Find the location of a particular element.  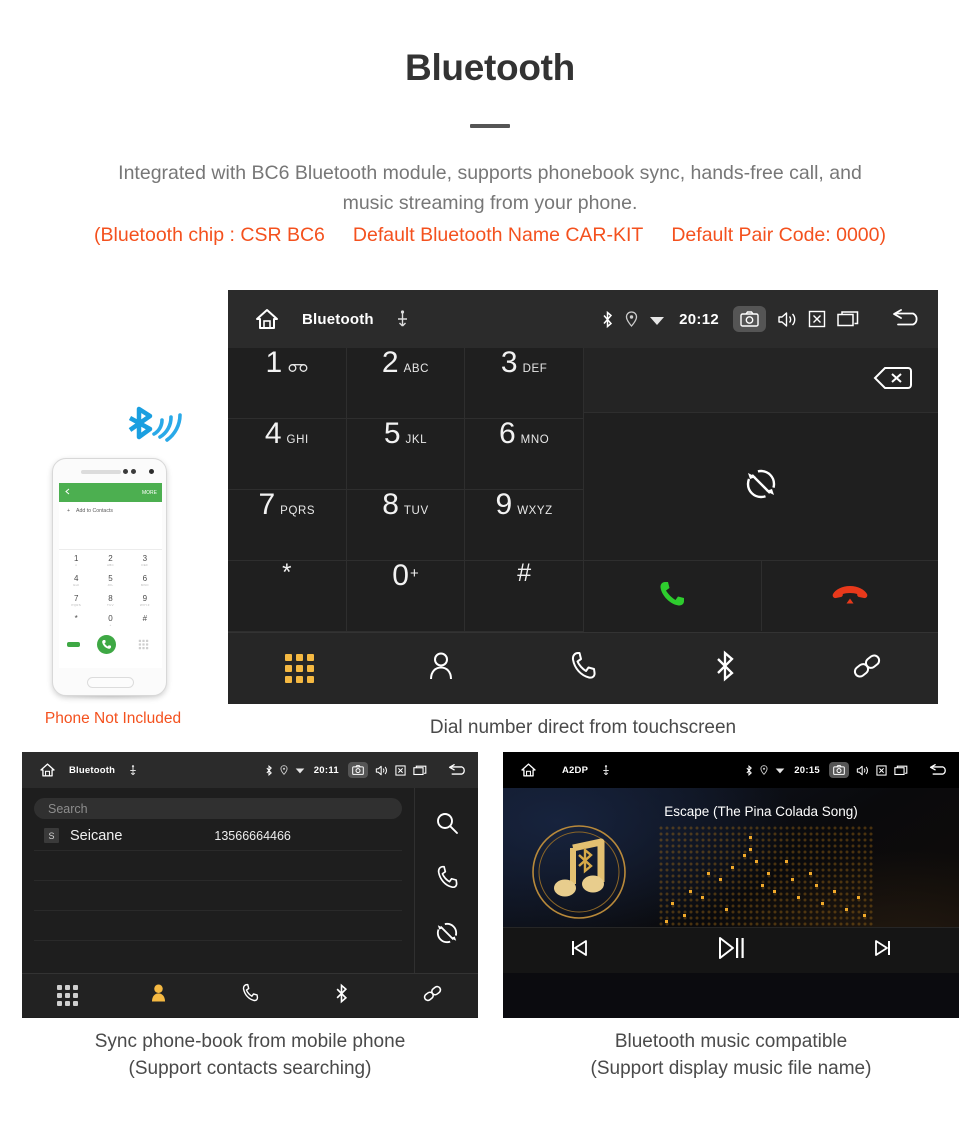

phone-key: 7 PQRS is located at coordinates (76, 600).